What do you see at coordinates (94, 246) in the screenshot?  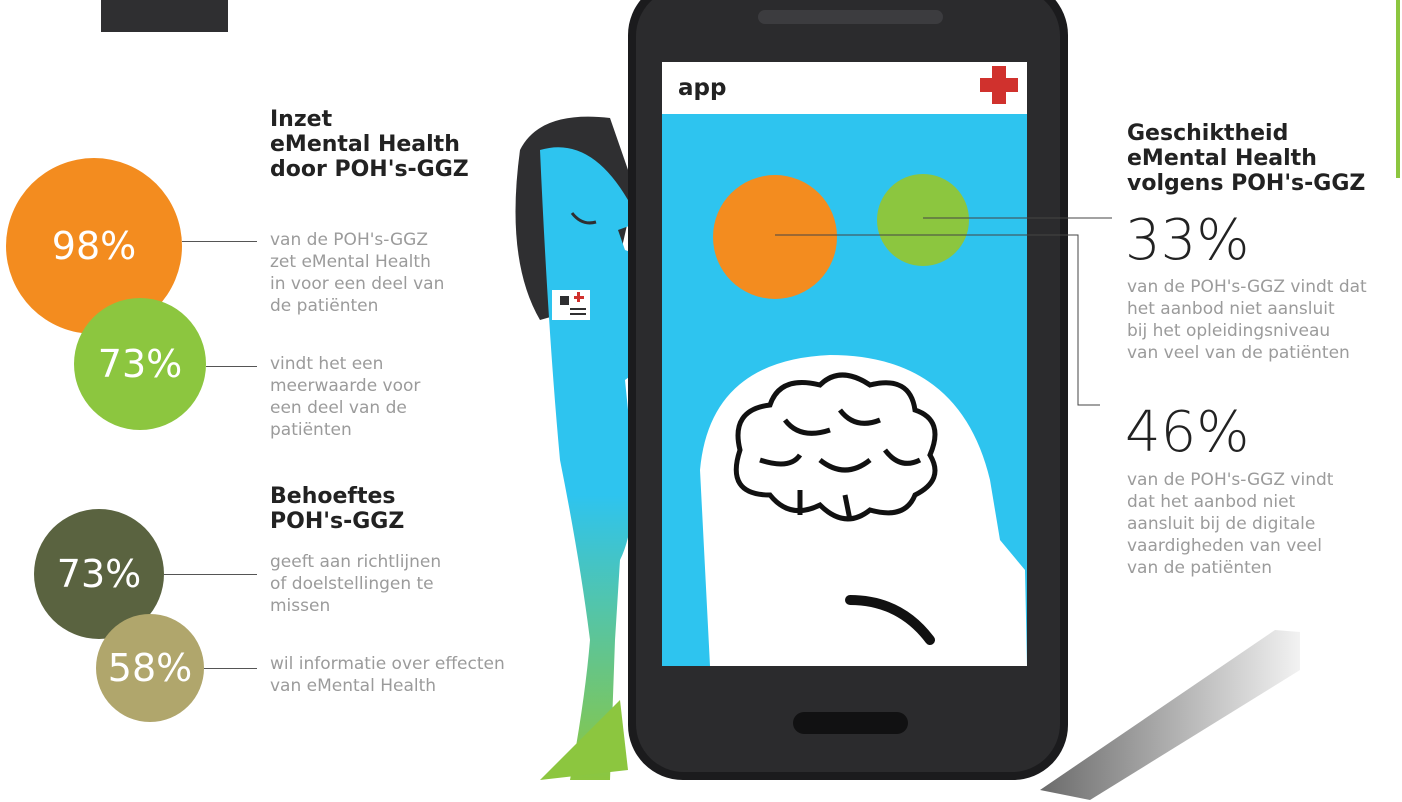 I see `stat-value: 98%` at bounding box center [94, 246].